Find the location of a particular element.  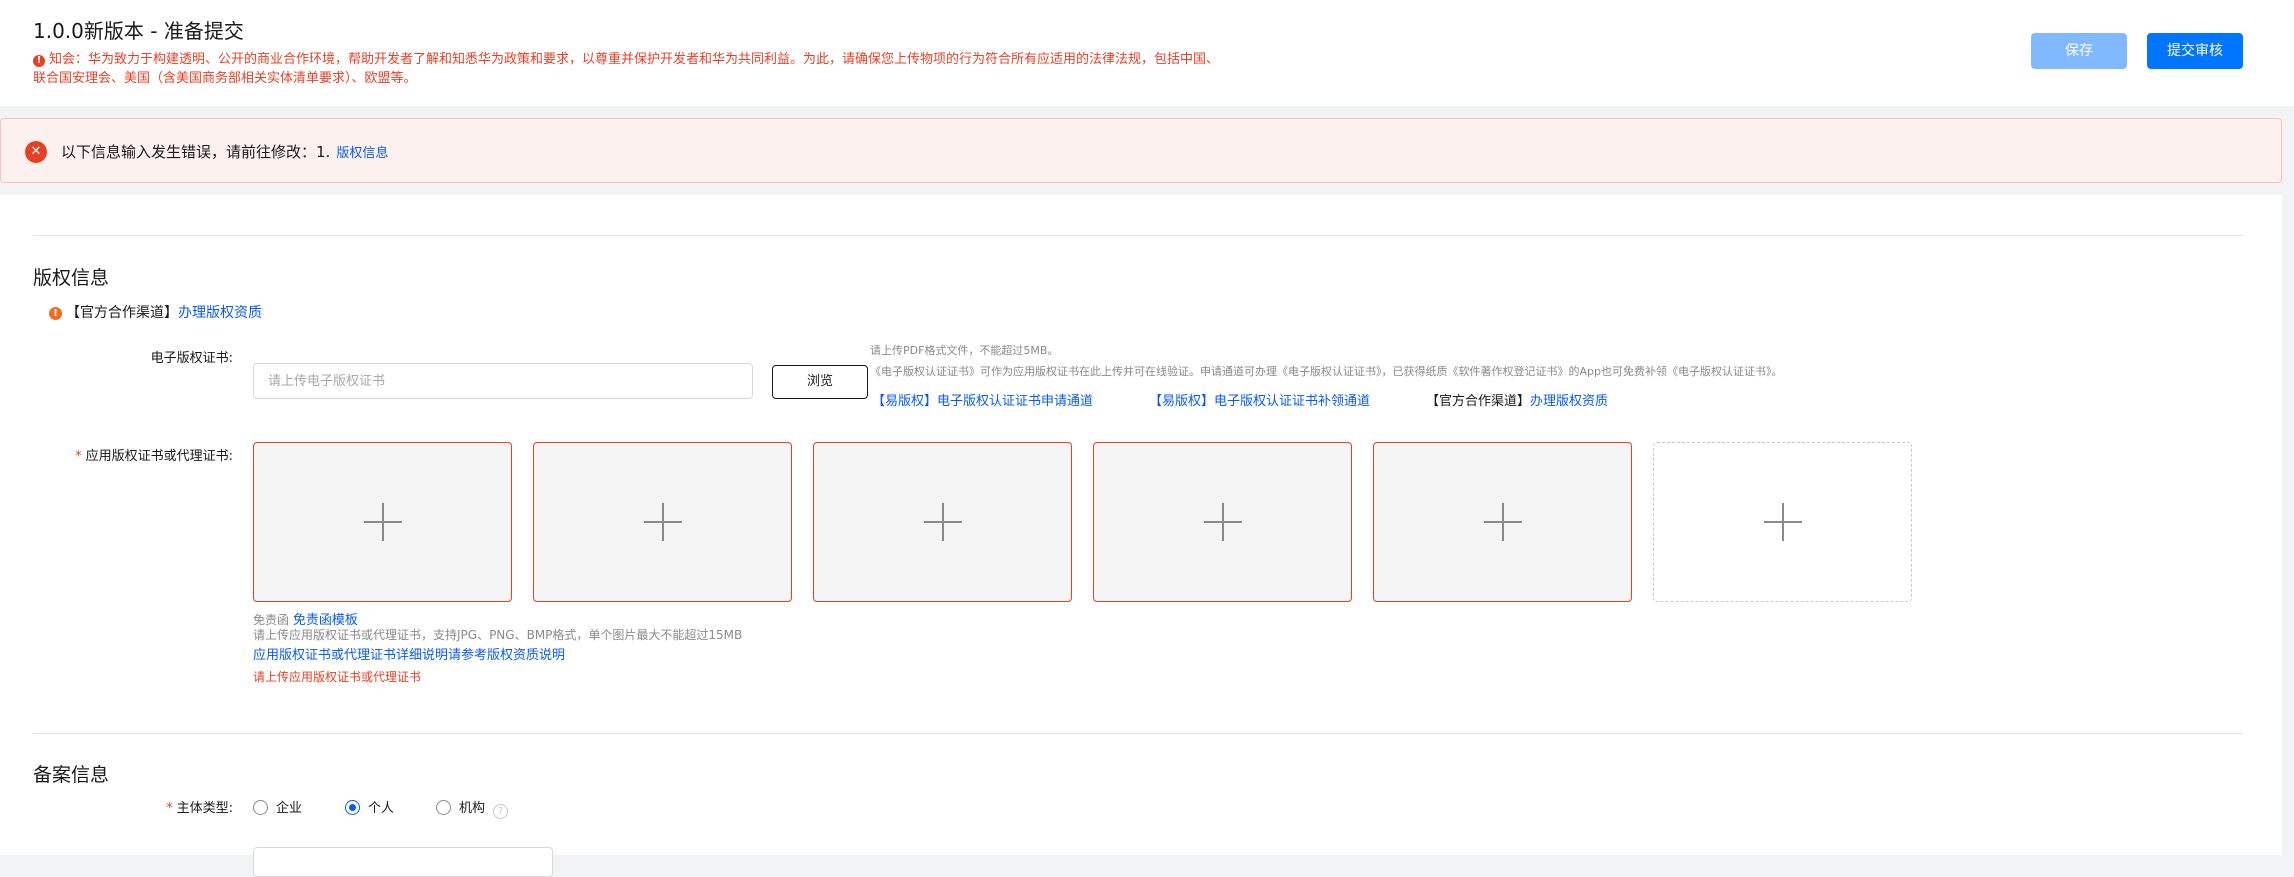

warning-icon: ! is located at coordinates (55, 313).